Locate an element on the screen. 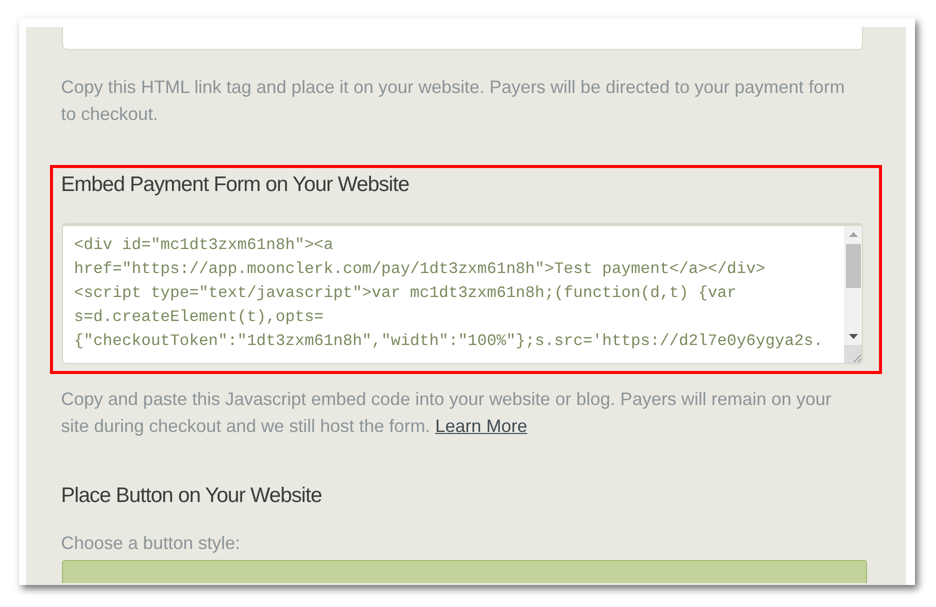  scrollbar-thumb is located at coordinates (853, 266).